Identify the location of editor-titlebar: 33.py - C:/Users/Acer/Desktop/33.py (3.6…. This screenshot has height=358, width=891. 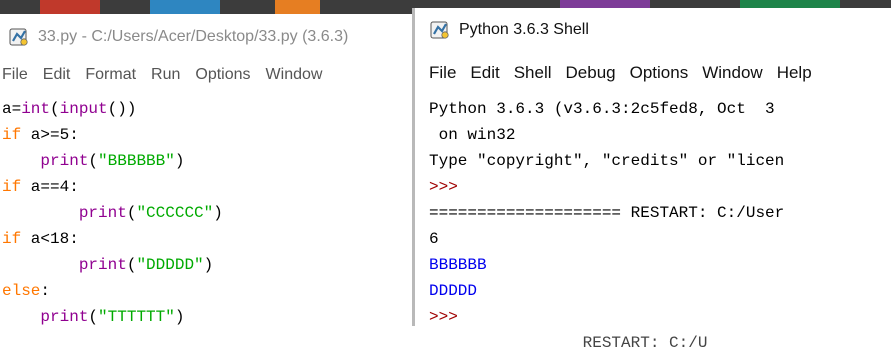
(206, 37).